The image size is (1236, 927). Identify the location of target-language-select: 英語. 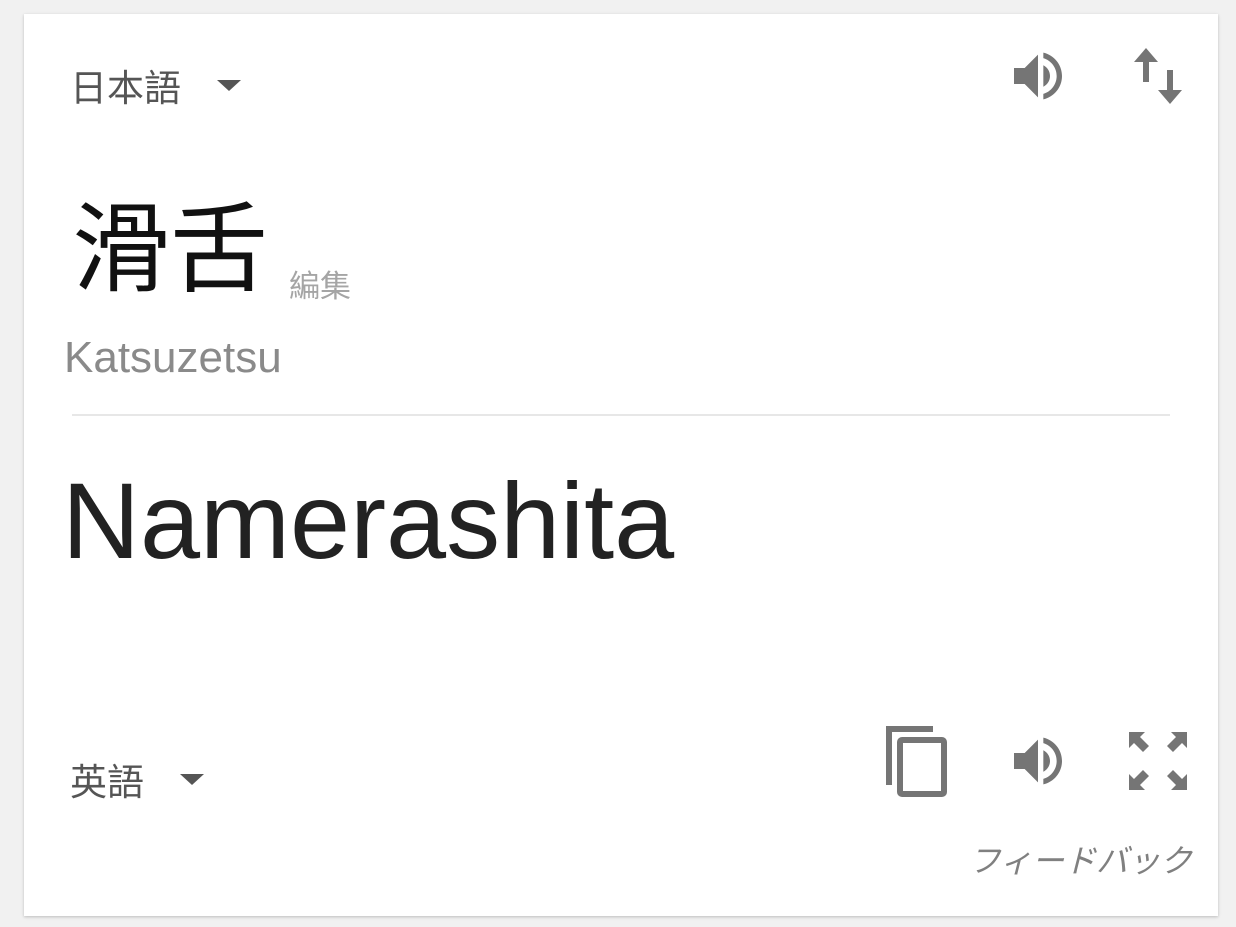
(137, 779).